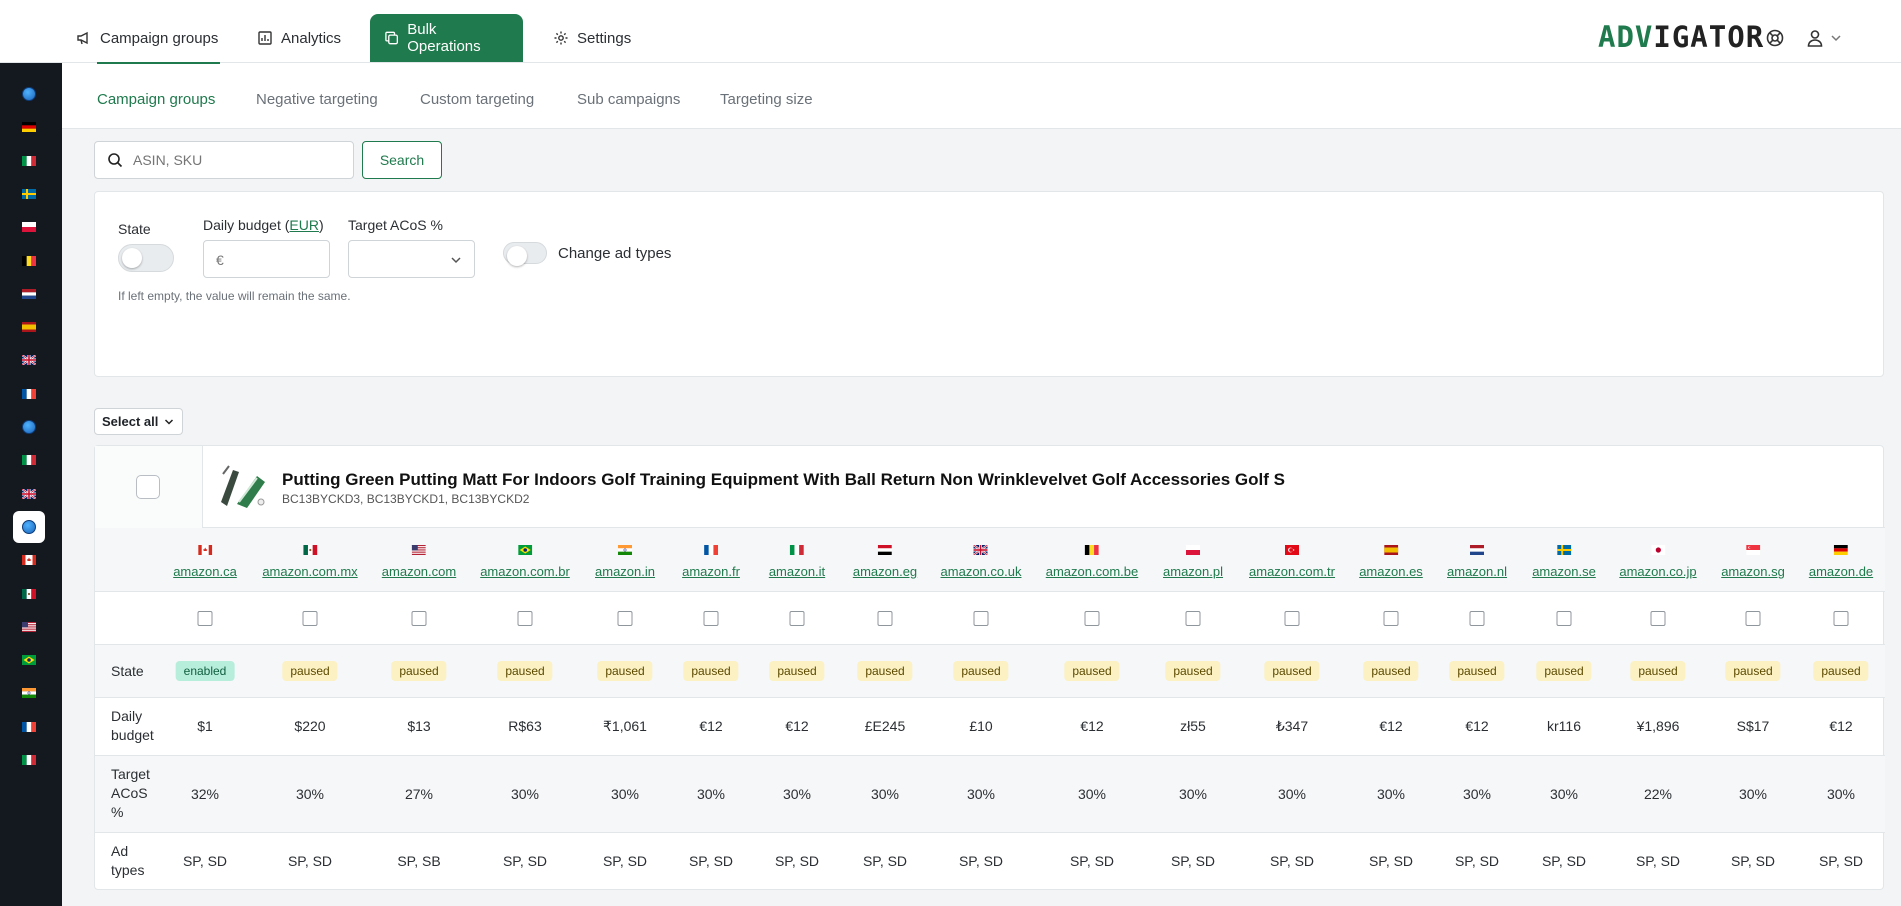 The height and width of the screenshot is (906, 1901). What do you see at coordinates (148, 487) in the screenshot?
I see `product-checkbox` at bounding box center [148, 487].